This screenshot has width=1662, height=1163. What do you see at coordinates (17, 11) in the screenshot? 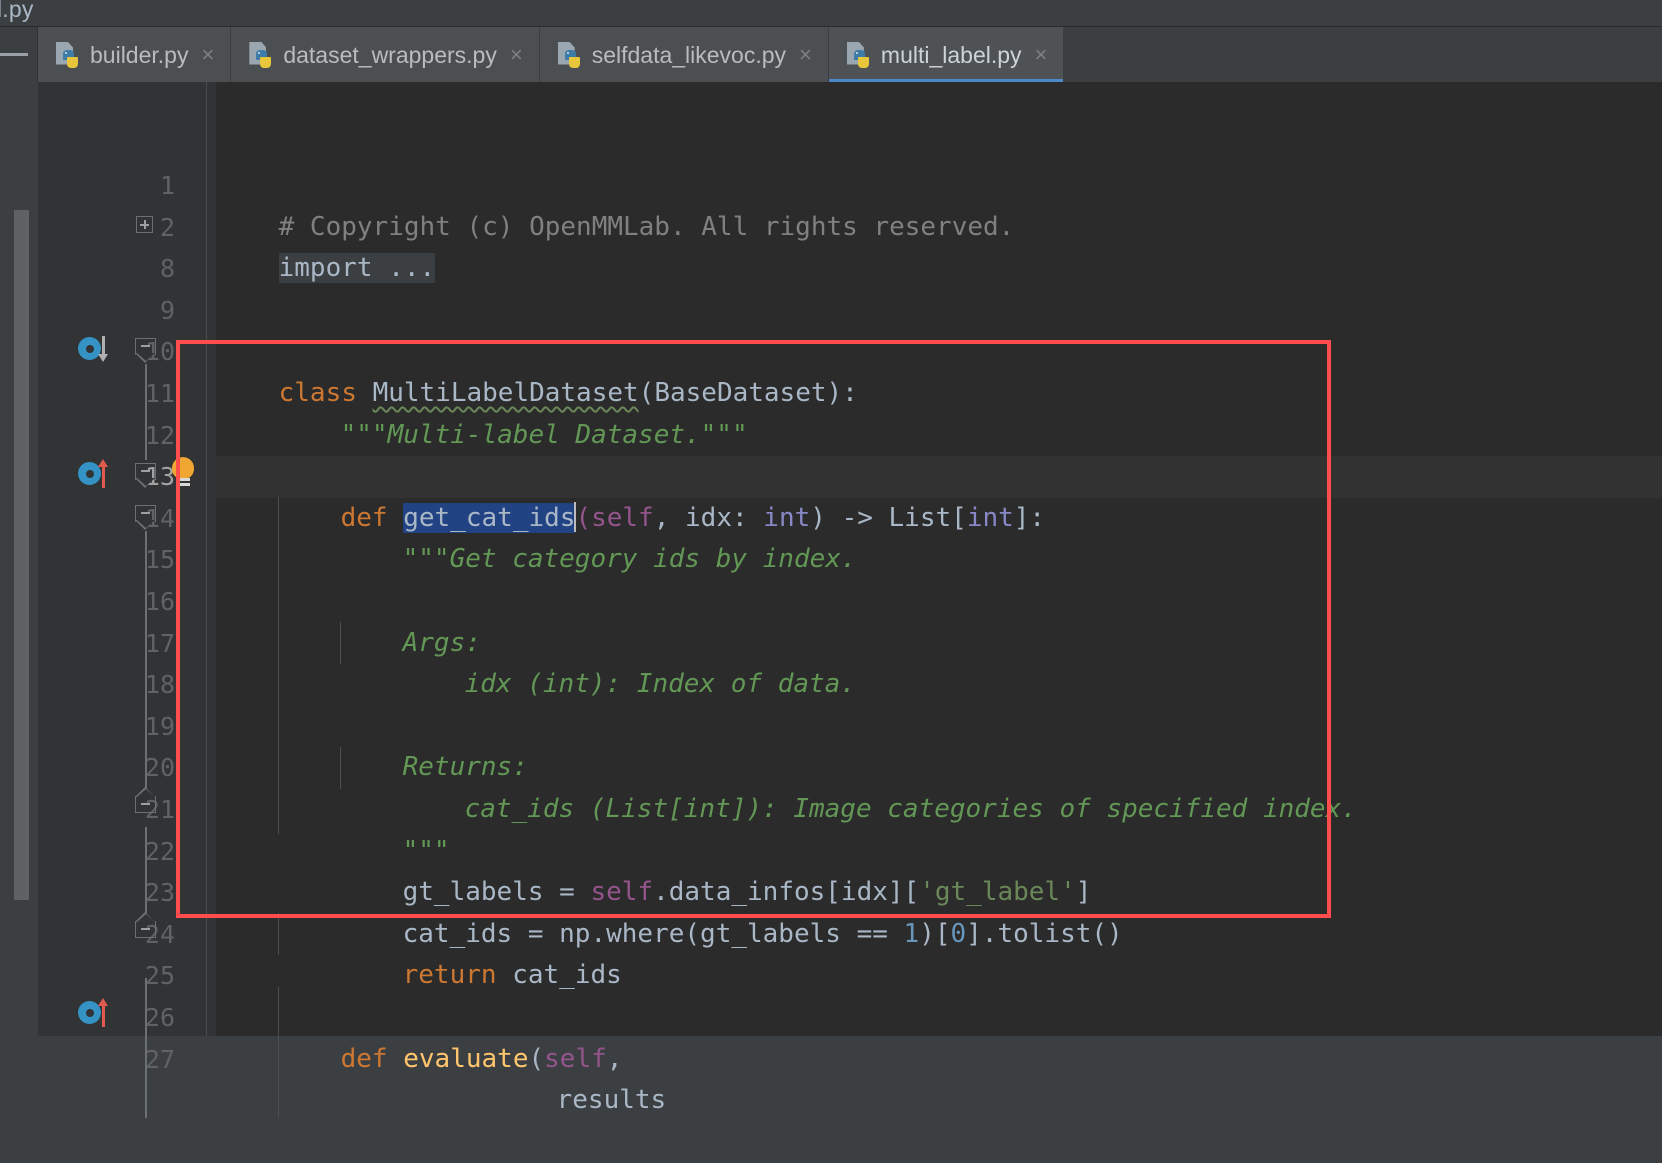
I see `breadcrumb: el.py` at bounding box center [17, 11].